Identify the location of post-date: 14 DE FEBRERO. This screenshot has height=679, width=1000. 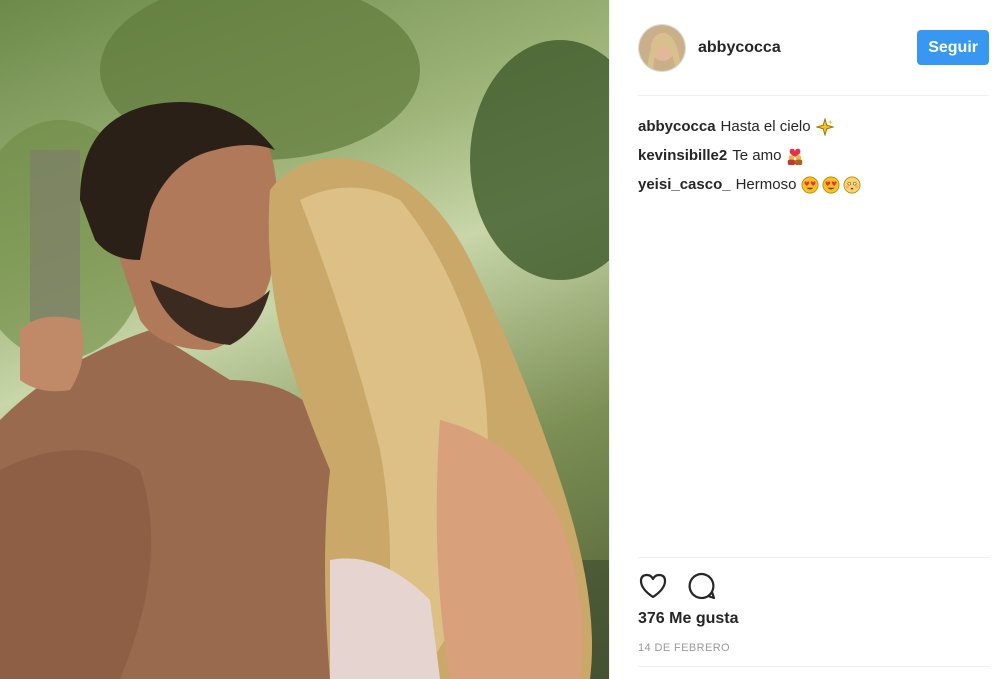
(684, 648).